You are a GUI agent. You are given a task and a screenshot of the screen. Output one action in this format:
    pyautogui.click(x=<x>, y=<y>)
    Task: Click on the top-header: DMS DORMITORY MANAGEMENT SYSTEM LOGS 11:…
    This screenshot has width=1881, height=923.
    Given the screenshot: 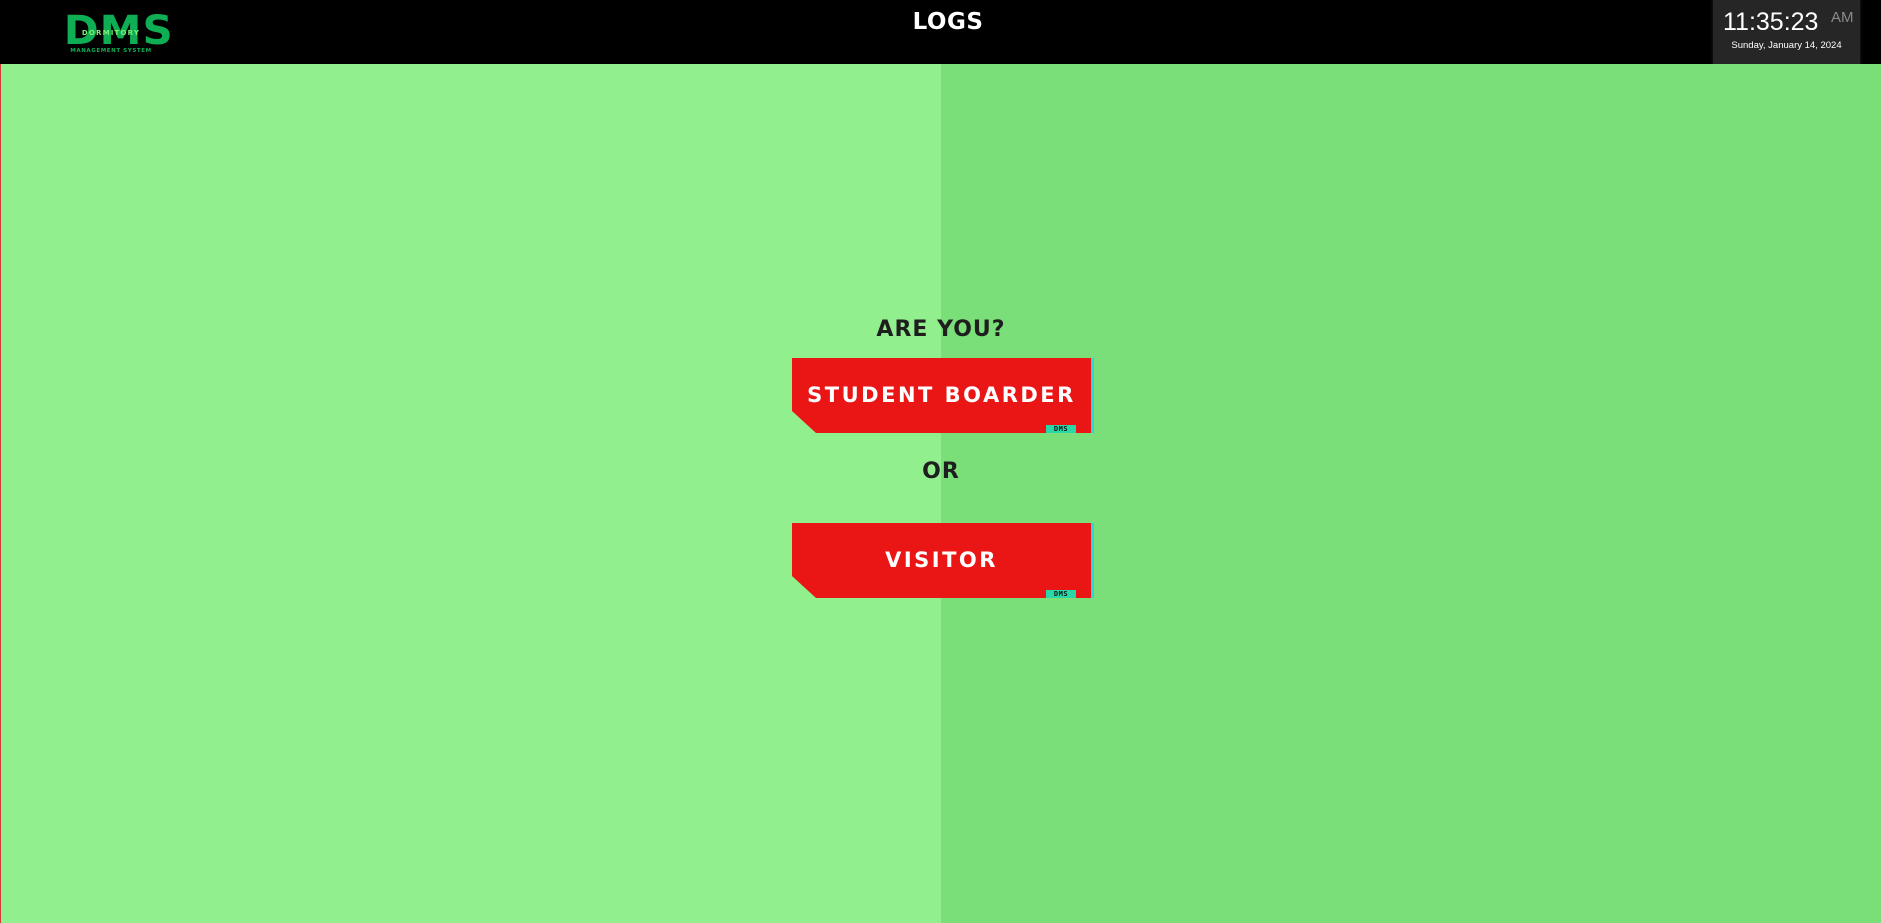 What is the action you would take?
    pyautogui.click(x=940, y=32)
    